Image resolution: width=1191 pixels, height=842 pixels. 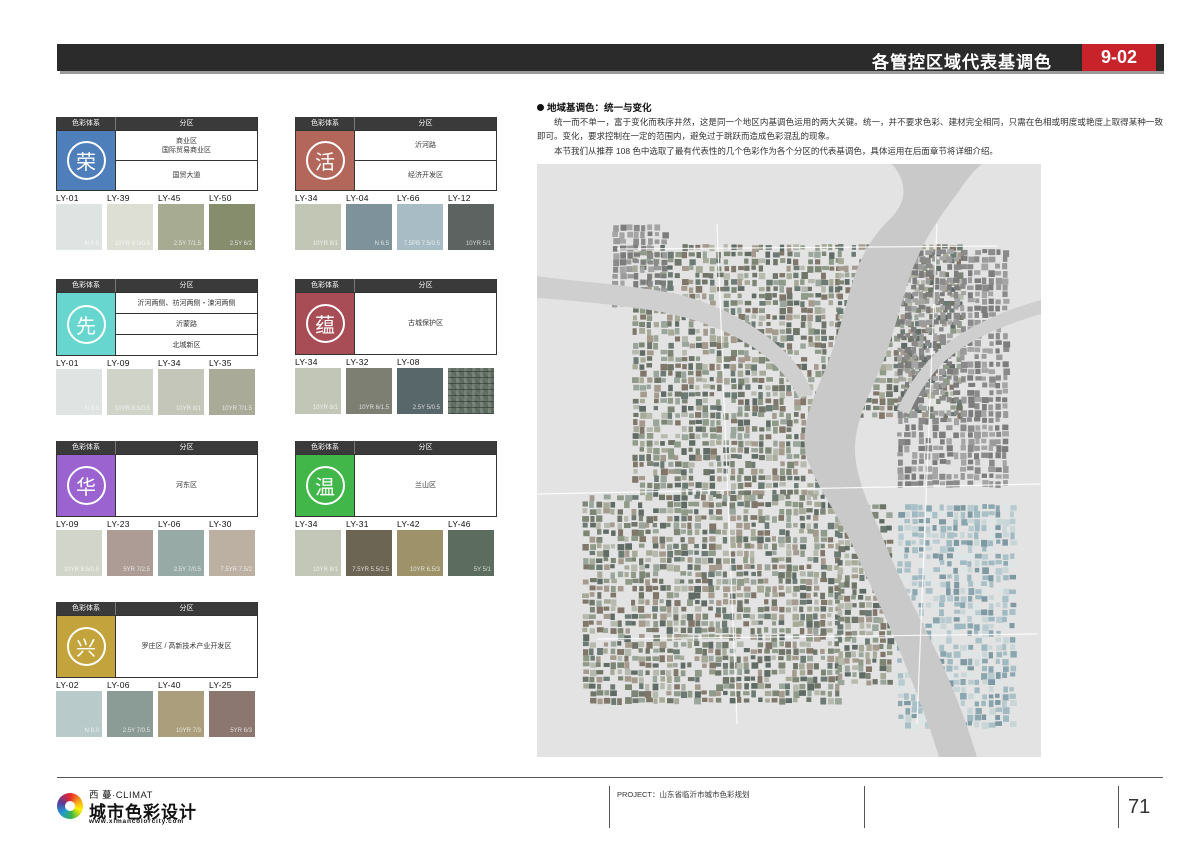 I want to click on footer-logo: 西 蔓·CLIMAT 城市色彩设计 www.ximancolorcity.com, so click(x=142, y=807).